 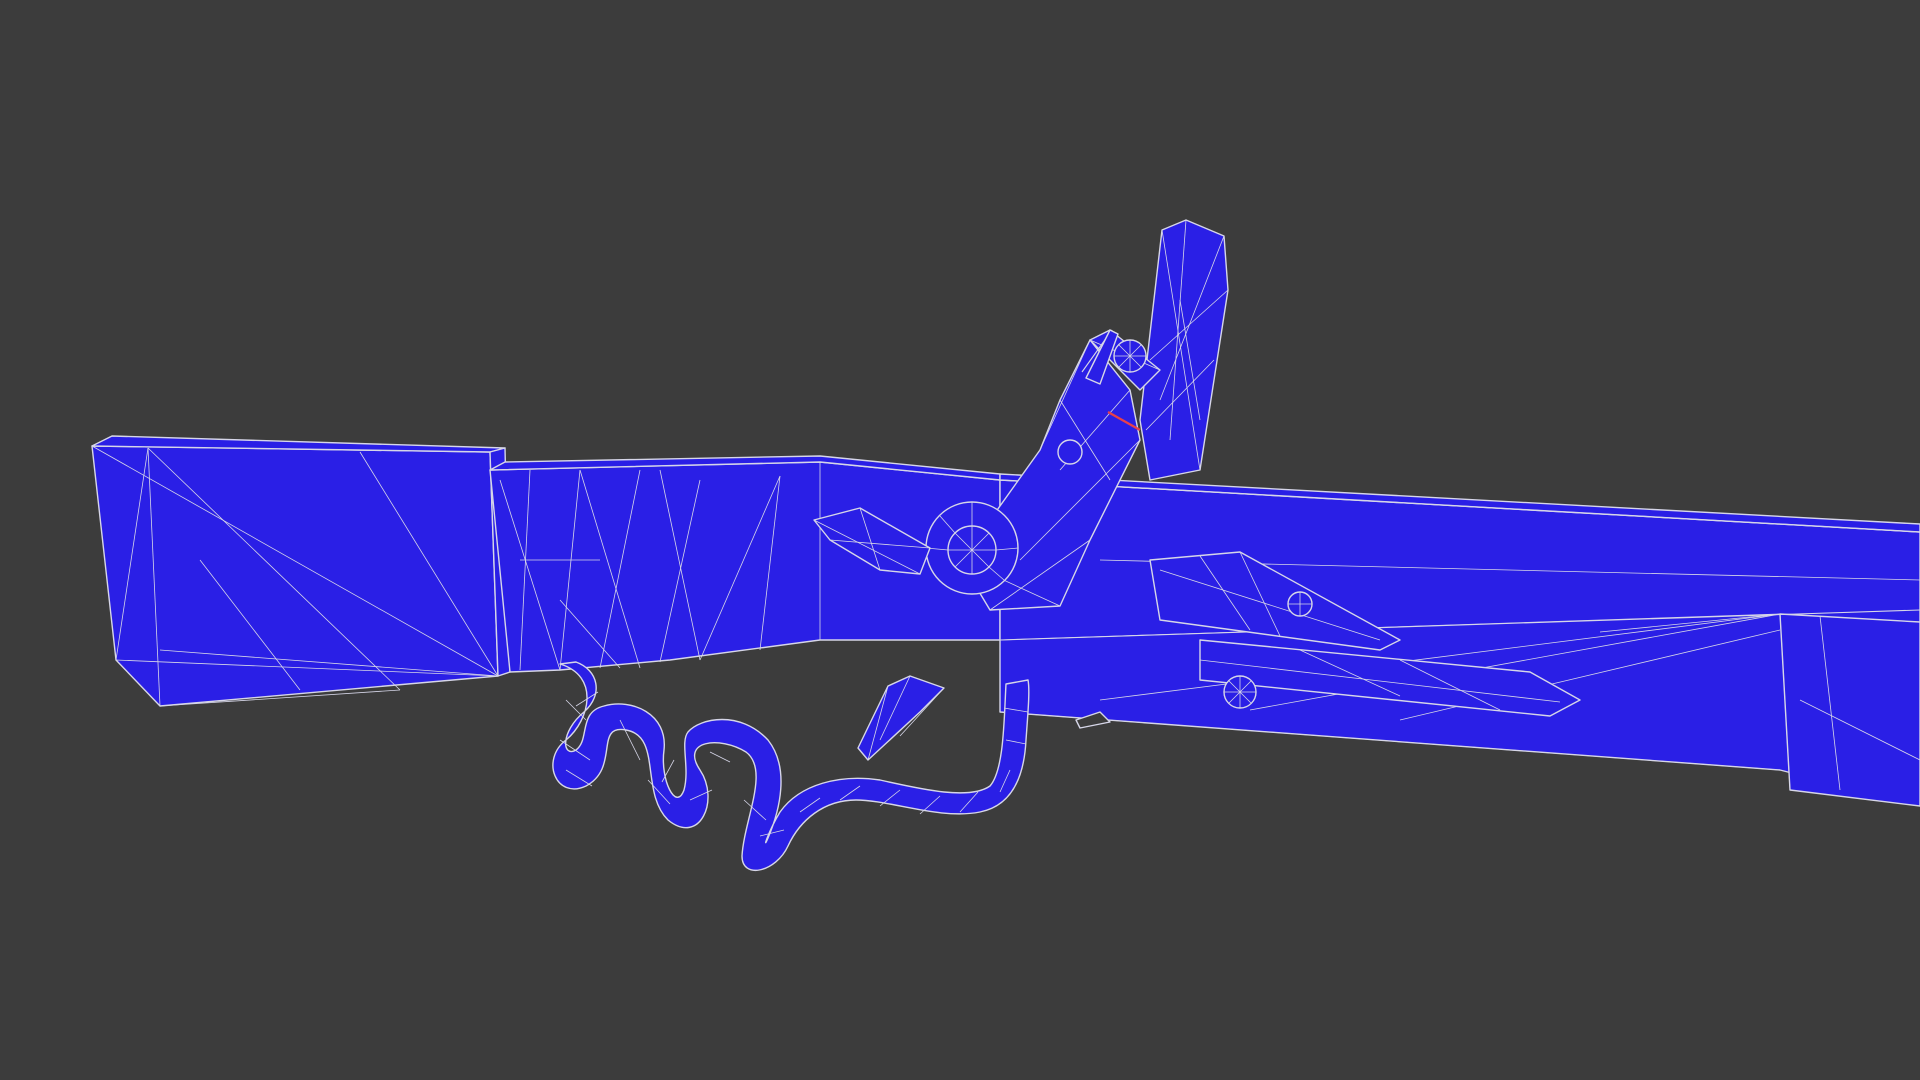 What do you see at coordinates (972, 548) in the screenshot?
I see `tumbler-mesh` at bounding box center [972, 548].